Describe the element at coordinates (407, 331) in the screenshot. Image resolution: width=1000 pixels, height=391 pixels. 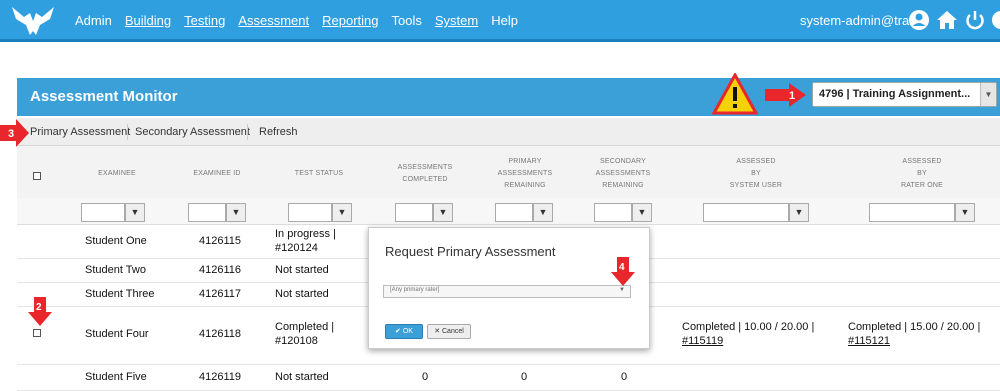
I see `ok-label: OK` at that location.